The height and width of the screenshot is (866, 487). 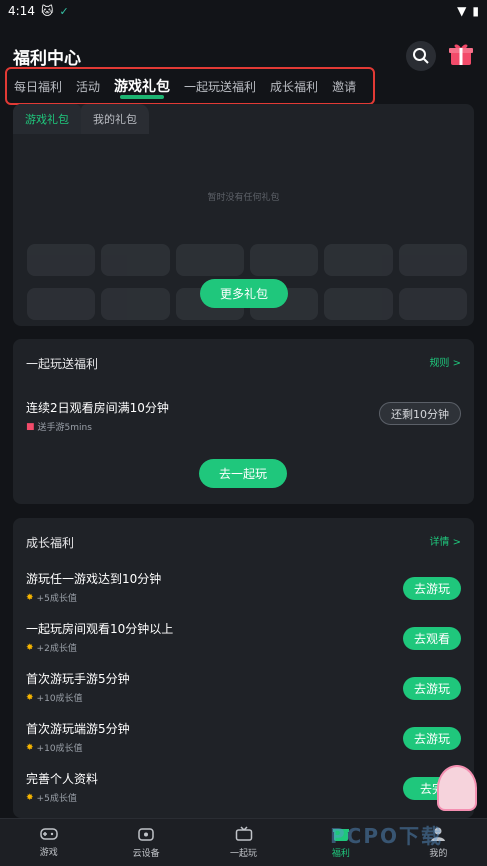 I want to click on status-time: 4:14, so click(x=21, y=11).